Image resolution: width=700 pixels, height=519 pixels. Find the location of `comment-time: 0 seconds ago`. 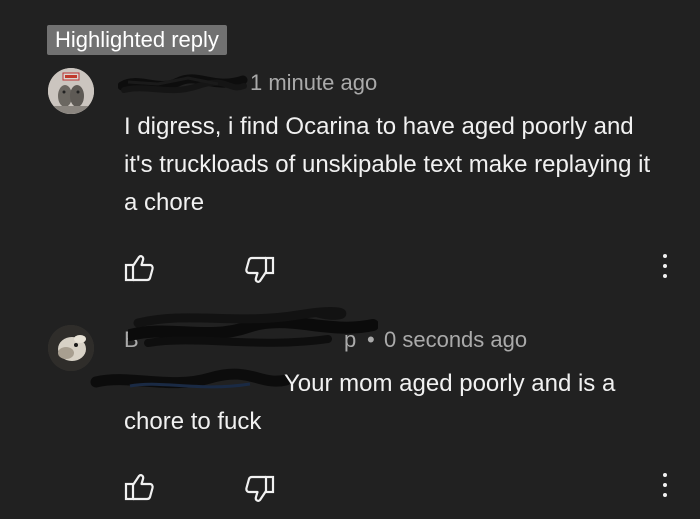

comment-time: 0 seconds ago is located at coordinates (456, 339).